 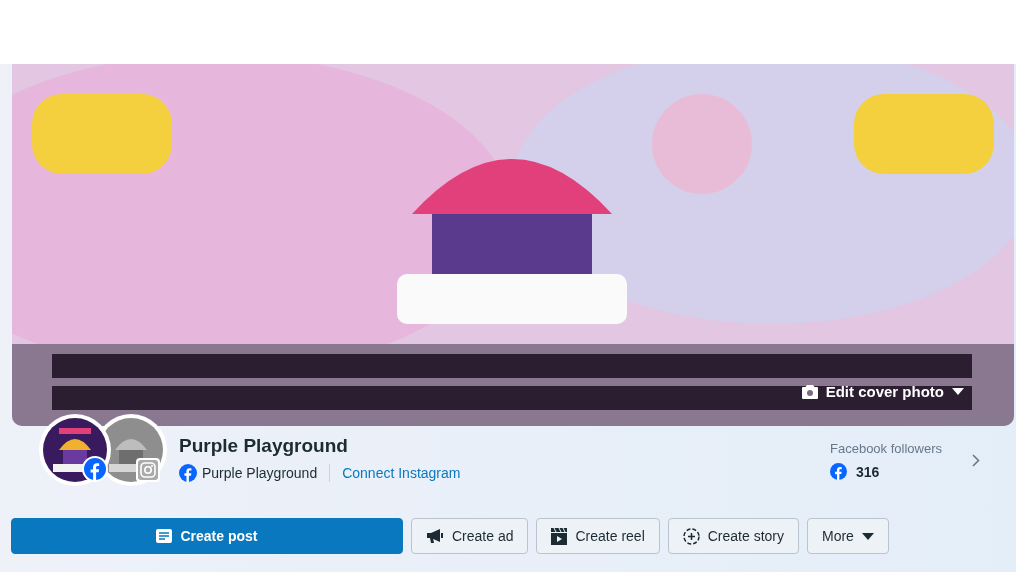 I want to click on connect-instagram-link: Connect Instagram, so click(x=395, y=473).